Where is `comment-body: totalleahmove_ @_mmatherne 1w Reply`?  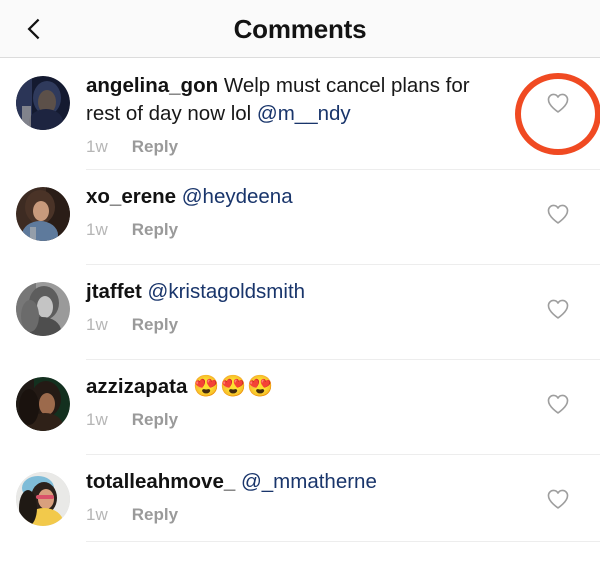 comment-body: totalleahmove_ @_mmatherne 1w Reply is located at coordinates (293, 496).